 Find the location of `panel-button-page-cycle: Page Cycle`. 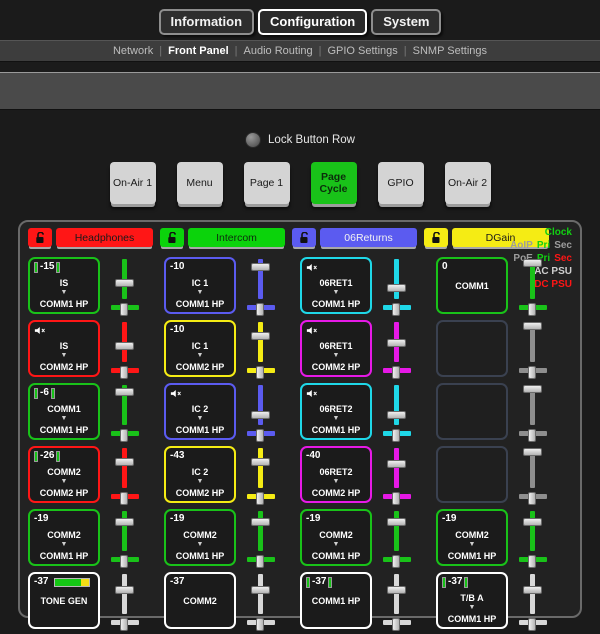

panel-button-page-cycle: Page Cycle is located at coordinates (333, 183).